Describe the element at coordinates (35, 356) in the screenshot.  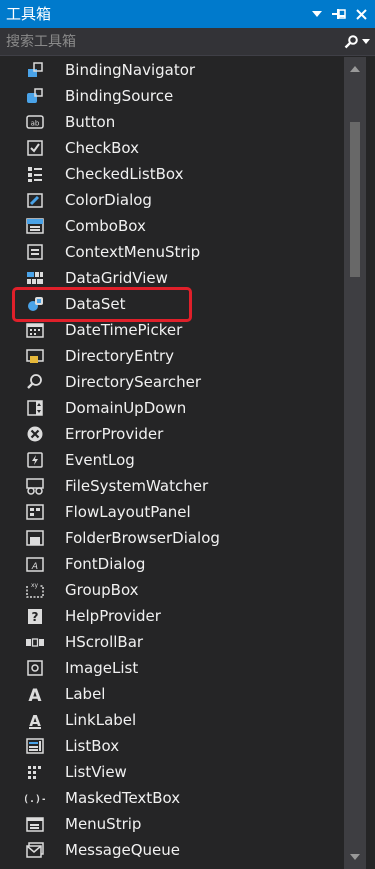
I see `directory-entry-icon` at that location.